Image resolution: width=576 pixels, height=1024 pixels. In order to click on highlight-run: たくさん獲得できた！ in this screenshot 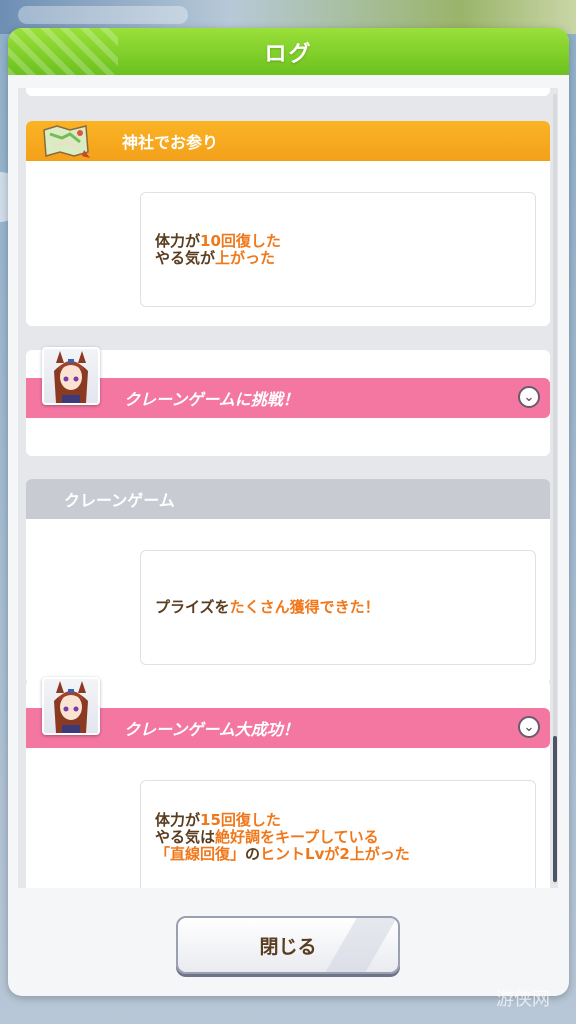, I will do `click(304, 607)`.